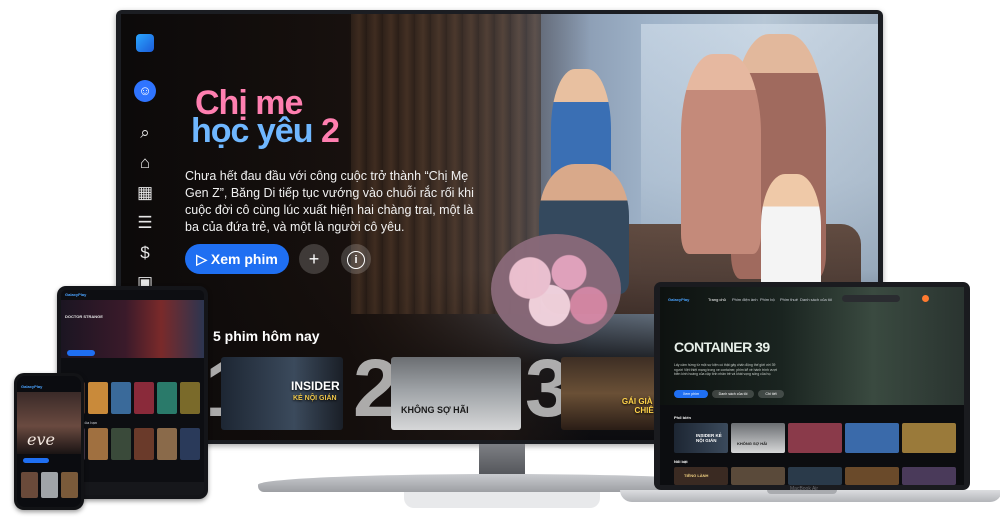 This screenshot has height=528, width=1000. I want to click on hero-title-number: 2, so click(330, 131).